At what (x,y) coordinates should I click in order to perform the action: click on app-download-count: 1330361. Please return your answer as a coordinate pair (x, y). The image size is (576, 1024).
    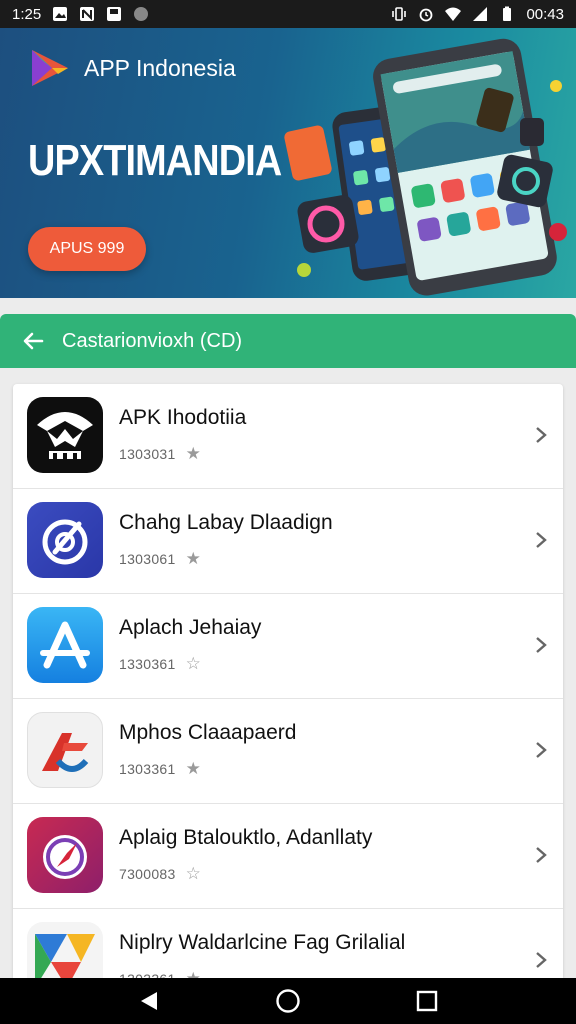
    Looking at the image, I should click on (147, 664).